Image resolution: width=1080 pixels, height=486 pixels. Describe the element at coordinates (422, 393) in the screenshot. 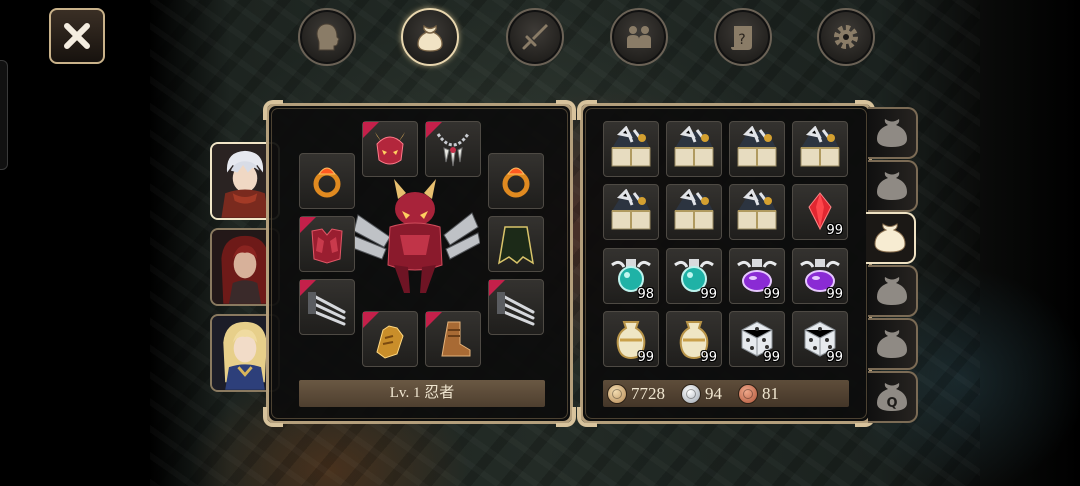

I see `character-level-label: Lv. 1 忍者` at that location.